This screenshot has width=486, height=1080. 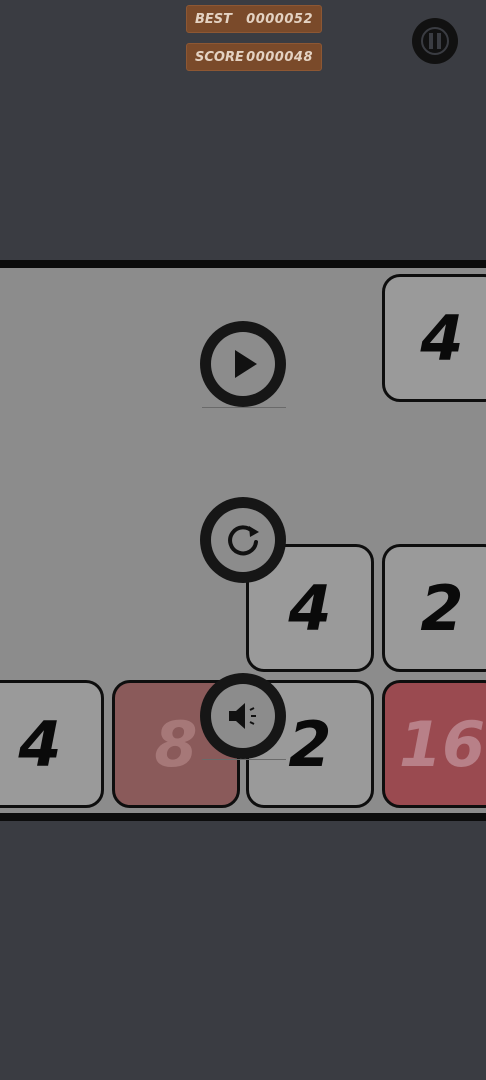 I want to click on tile: 16, so click(x=434, y=744).